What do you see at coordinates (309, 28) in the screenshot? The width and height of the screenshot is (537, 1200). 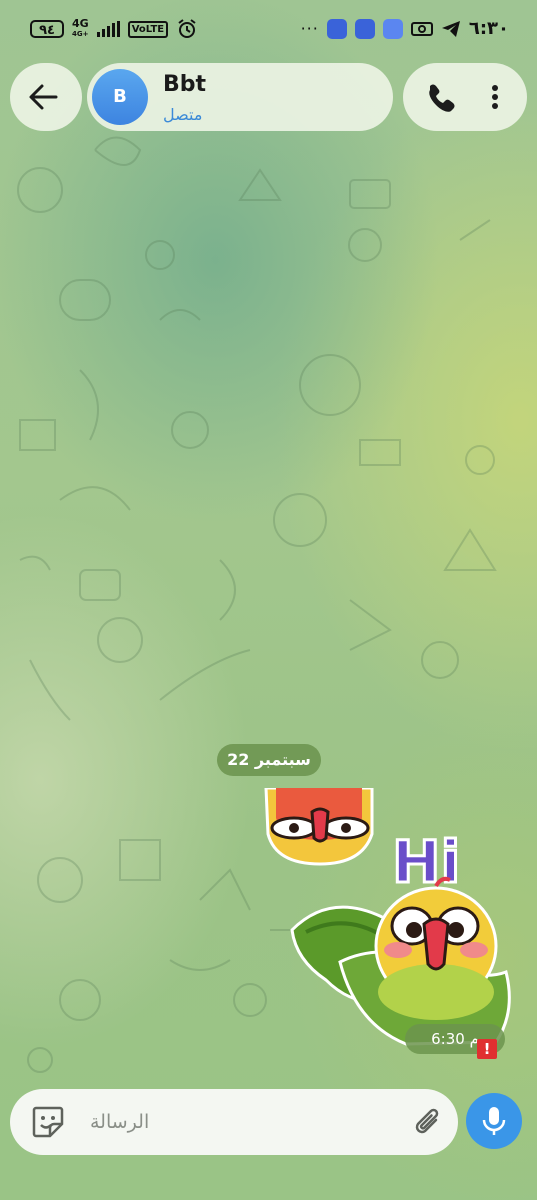 I see `more-notifications-indicator: ···` at bounding box center [309, 28].